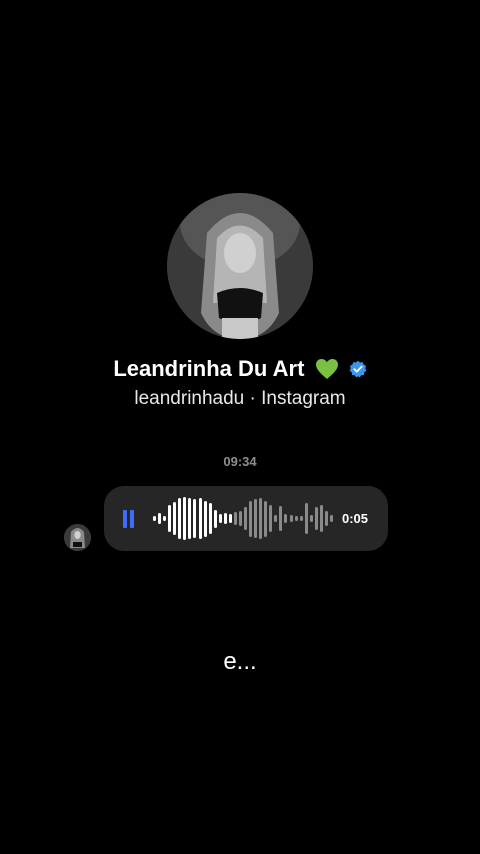  Describe the element at coordinates (355, 518) in the screenshot. I see `voice-duration: 0:05` at that location.